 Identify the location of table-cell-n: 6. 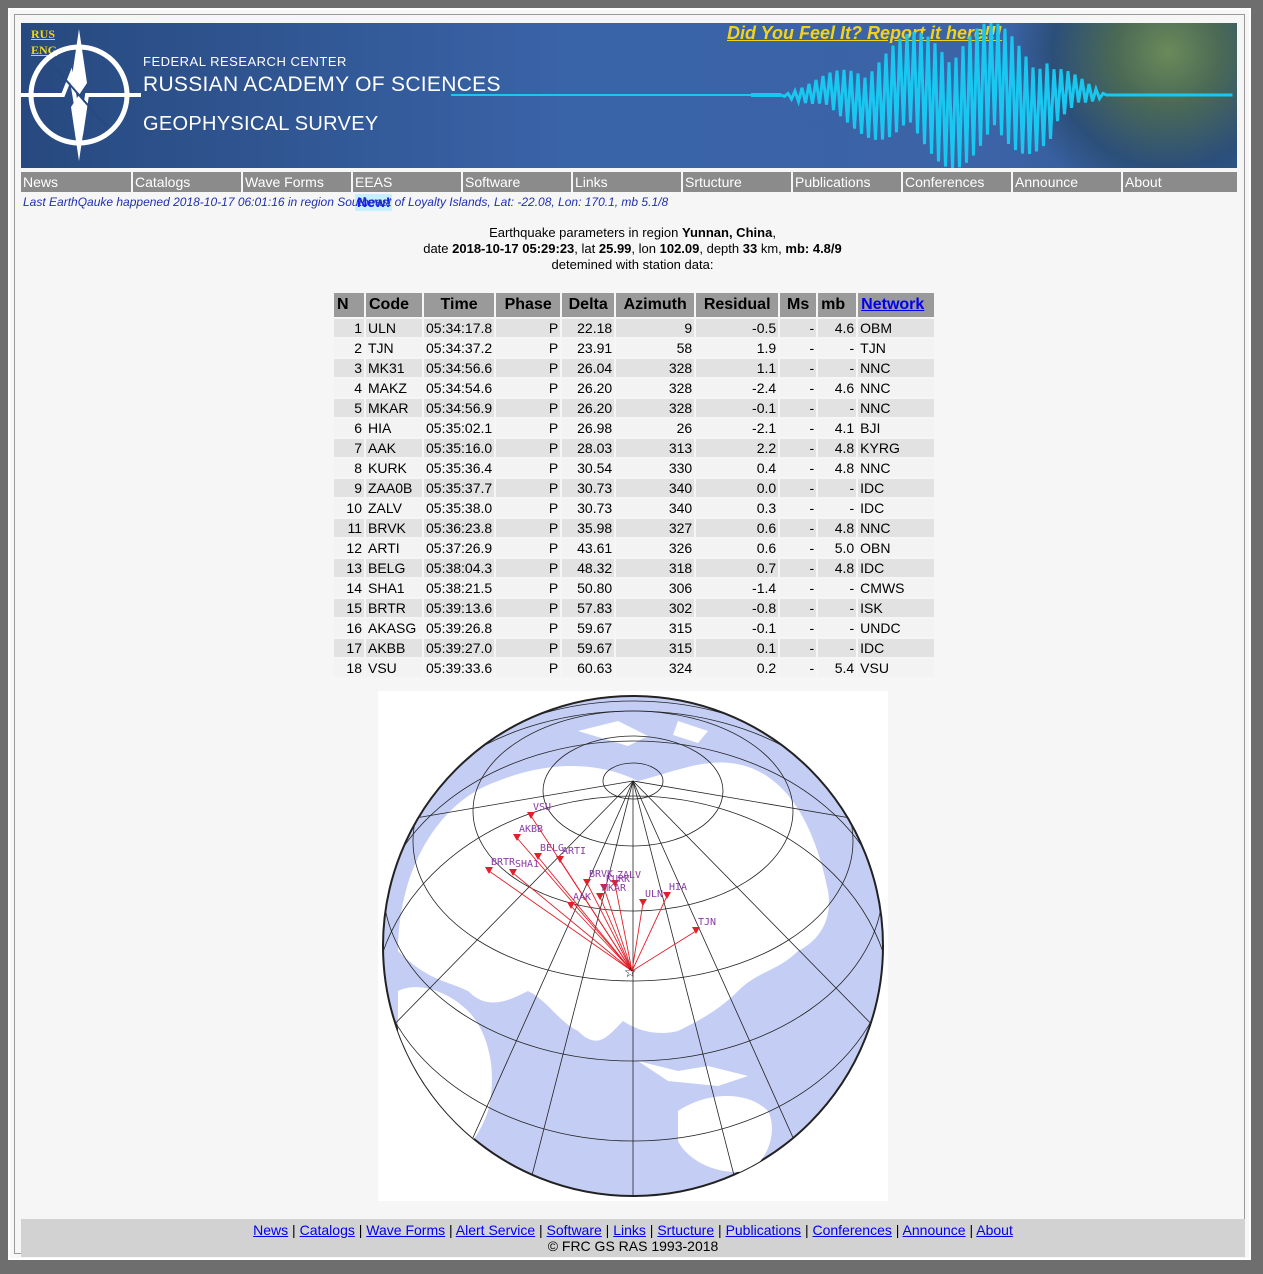
(349, 428).